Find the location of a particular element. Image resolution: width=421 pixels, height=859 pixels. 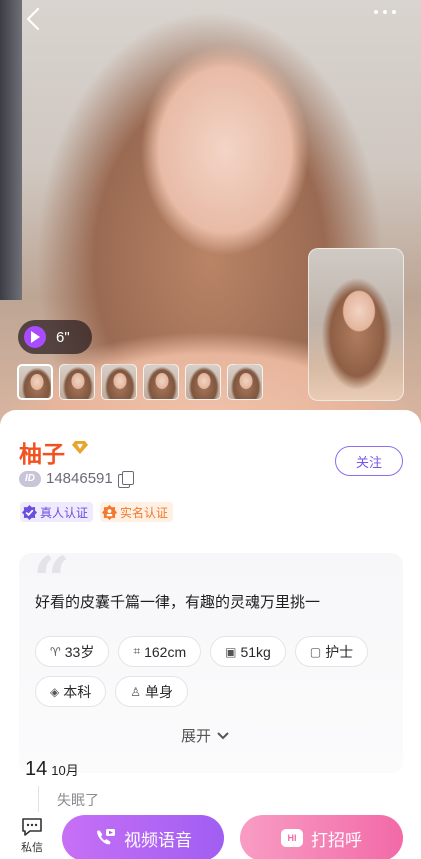

greet-label: 打招呼 is located at coordinates (336, 840).